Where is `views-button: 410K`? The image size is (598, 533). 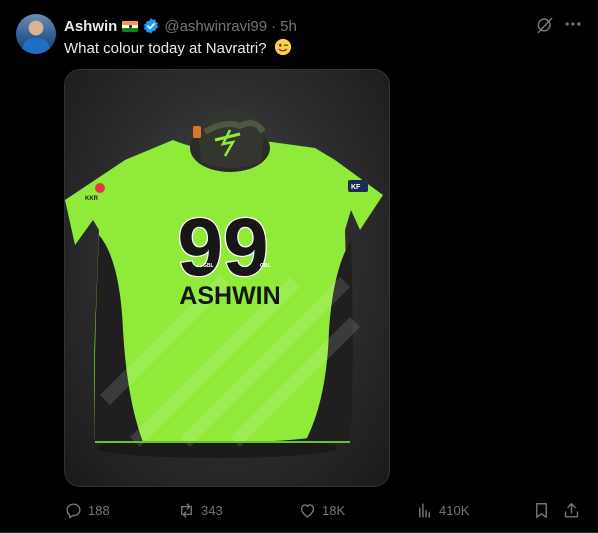
views-button: 410K is located at coordinates (442, 510).